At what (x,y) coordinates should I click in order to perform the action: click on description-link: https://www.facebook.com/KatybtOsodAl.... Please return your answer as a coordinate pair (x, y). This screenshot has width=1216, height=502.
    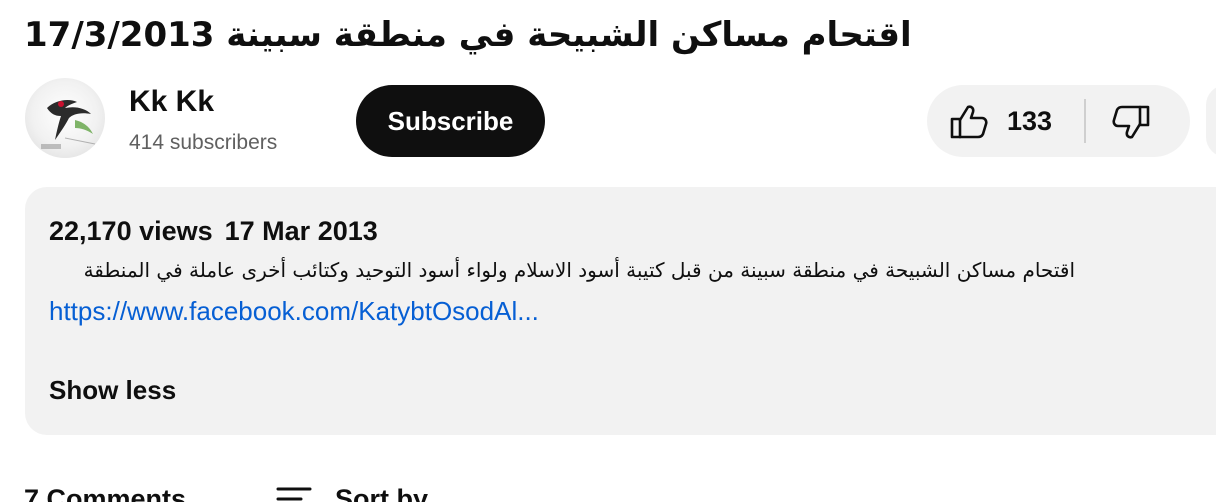
    Looking at the image, I should click on (294, 311).